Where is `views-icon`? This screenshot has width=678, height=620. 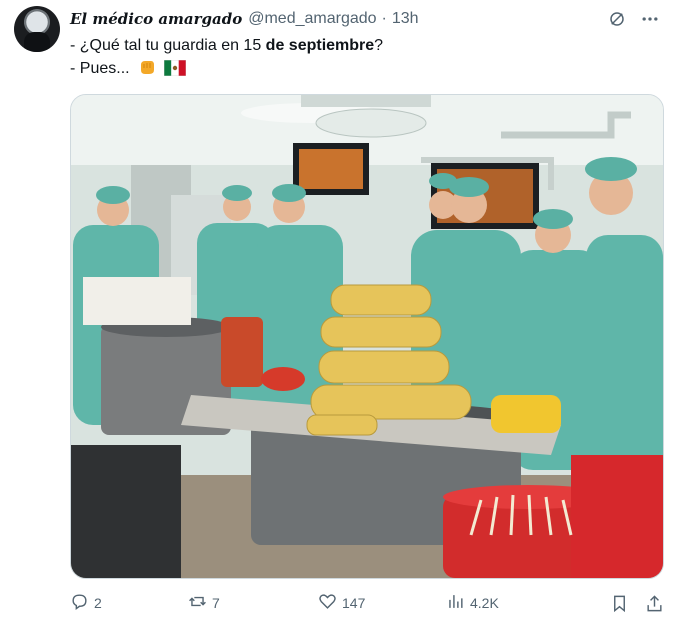
views-icon is located at coordinates (455, 603).